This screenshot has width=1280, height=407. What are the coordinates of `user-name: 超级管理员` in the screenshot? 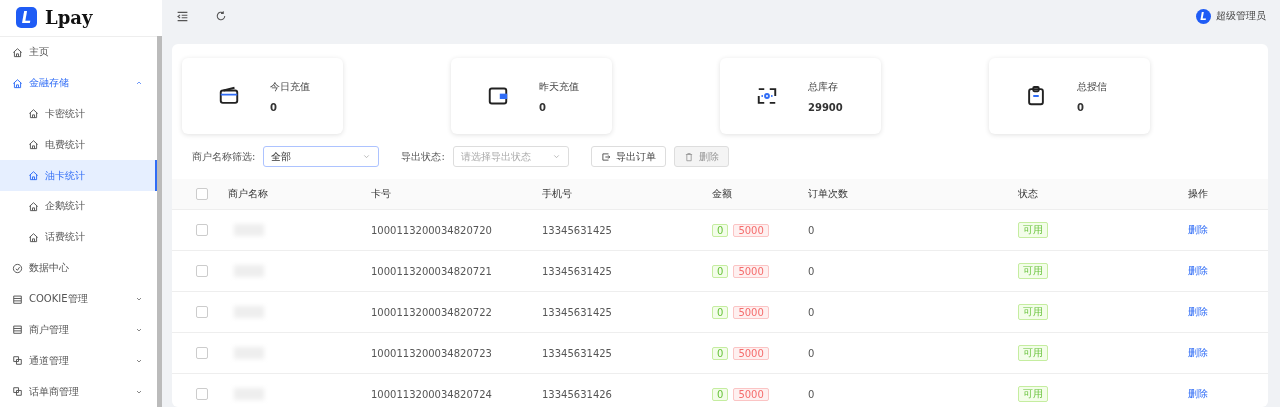 It's located at (1241, 16).